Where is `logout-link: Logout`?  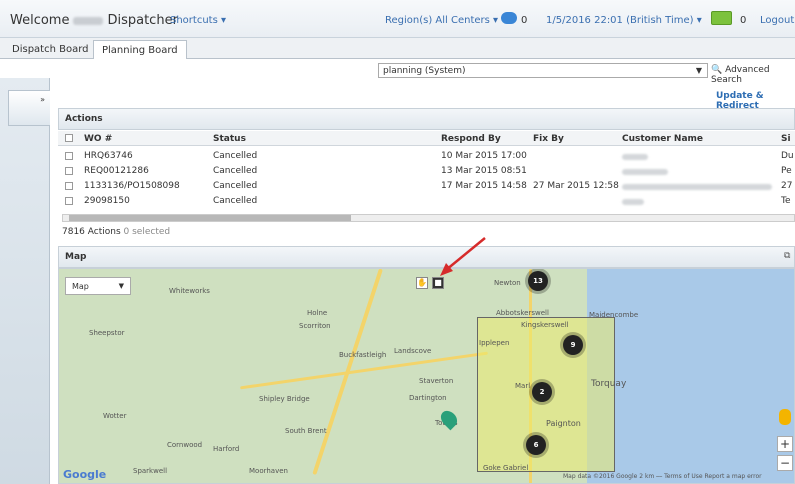
logout-link: Logout is located at coordinates (777, 20).